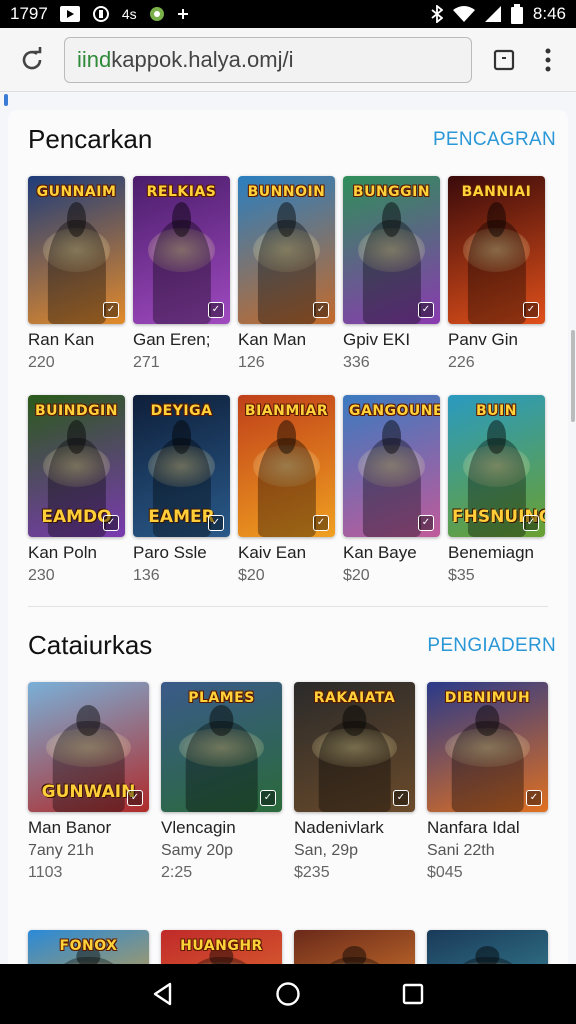 The width and height of the screenshot is (576, 1024). What do you see at coordinates (172, 339) in the screenshot?
I see `game-title: Gan Eren;` at bounding box center [172, 339].